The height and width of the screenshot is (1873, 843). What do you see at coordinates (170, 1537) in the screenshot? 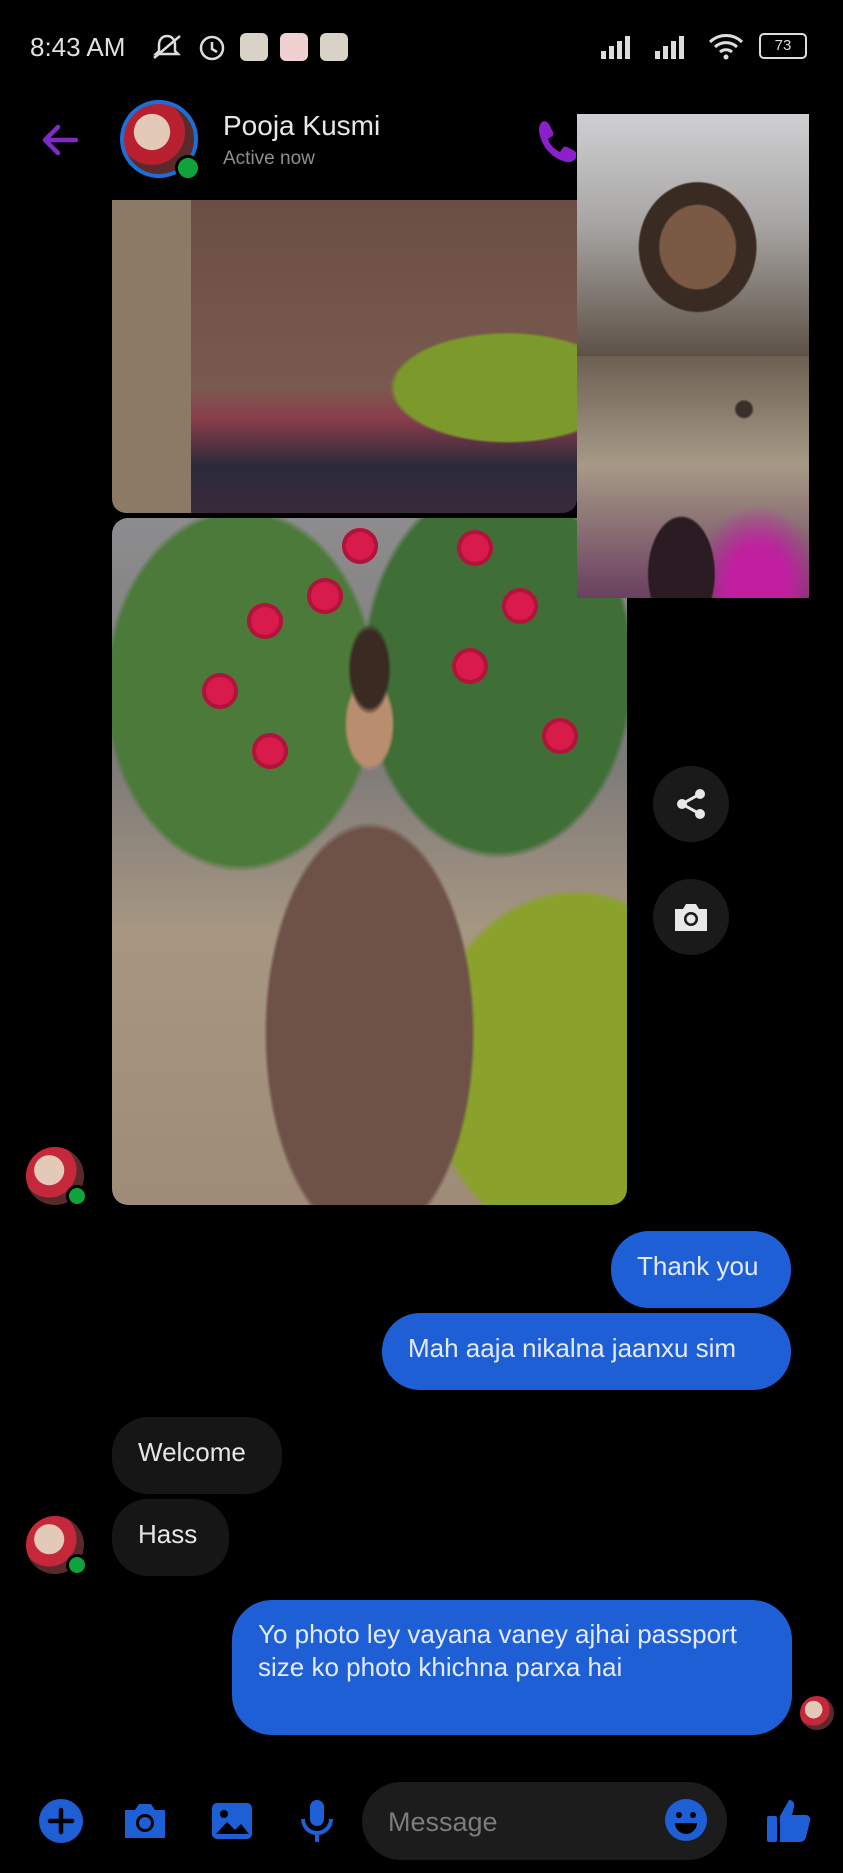
I see `message-bubble-incoming: Hass` at bounding box center [170, 1537].